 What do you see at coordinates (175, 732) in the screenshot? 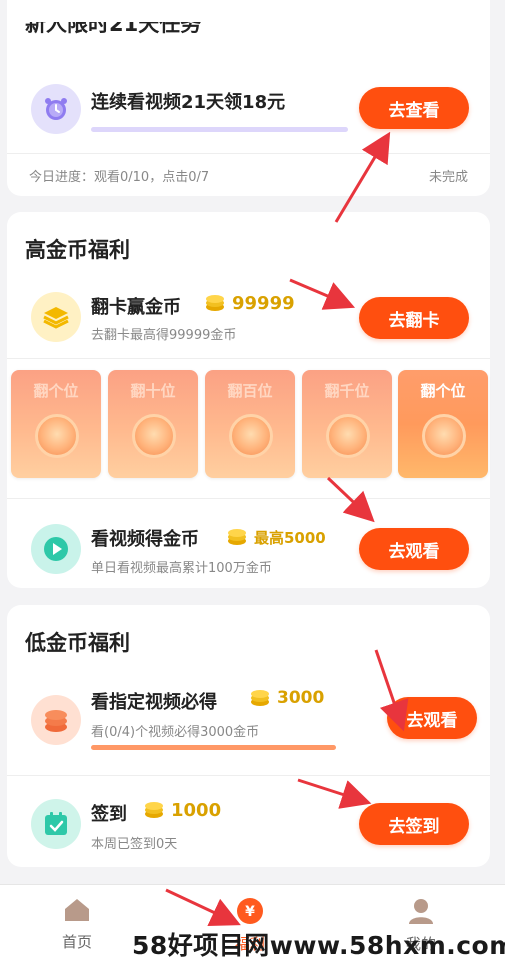
I see `specified-desc: 看(0/4)个视频必得3000金币` at bounding box center [175, 732].